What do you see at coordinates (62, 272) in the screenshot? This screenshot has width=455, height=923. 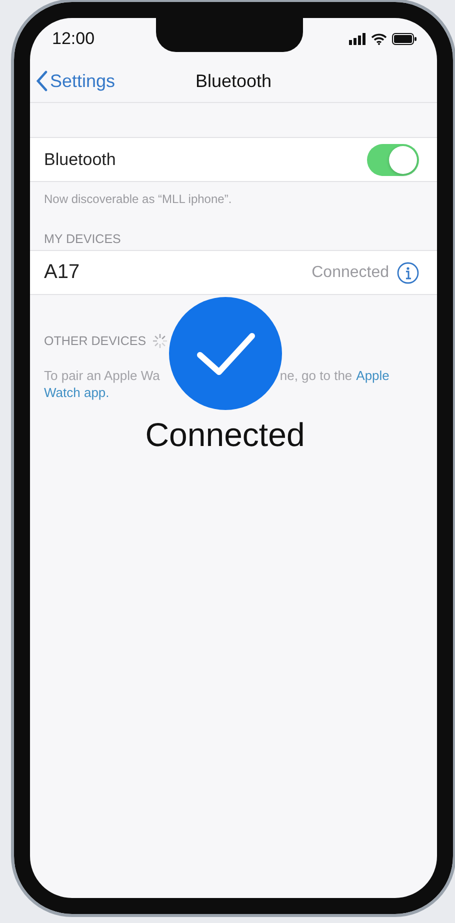 I see `device-name: A17` at bounding box center [62, 272].